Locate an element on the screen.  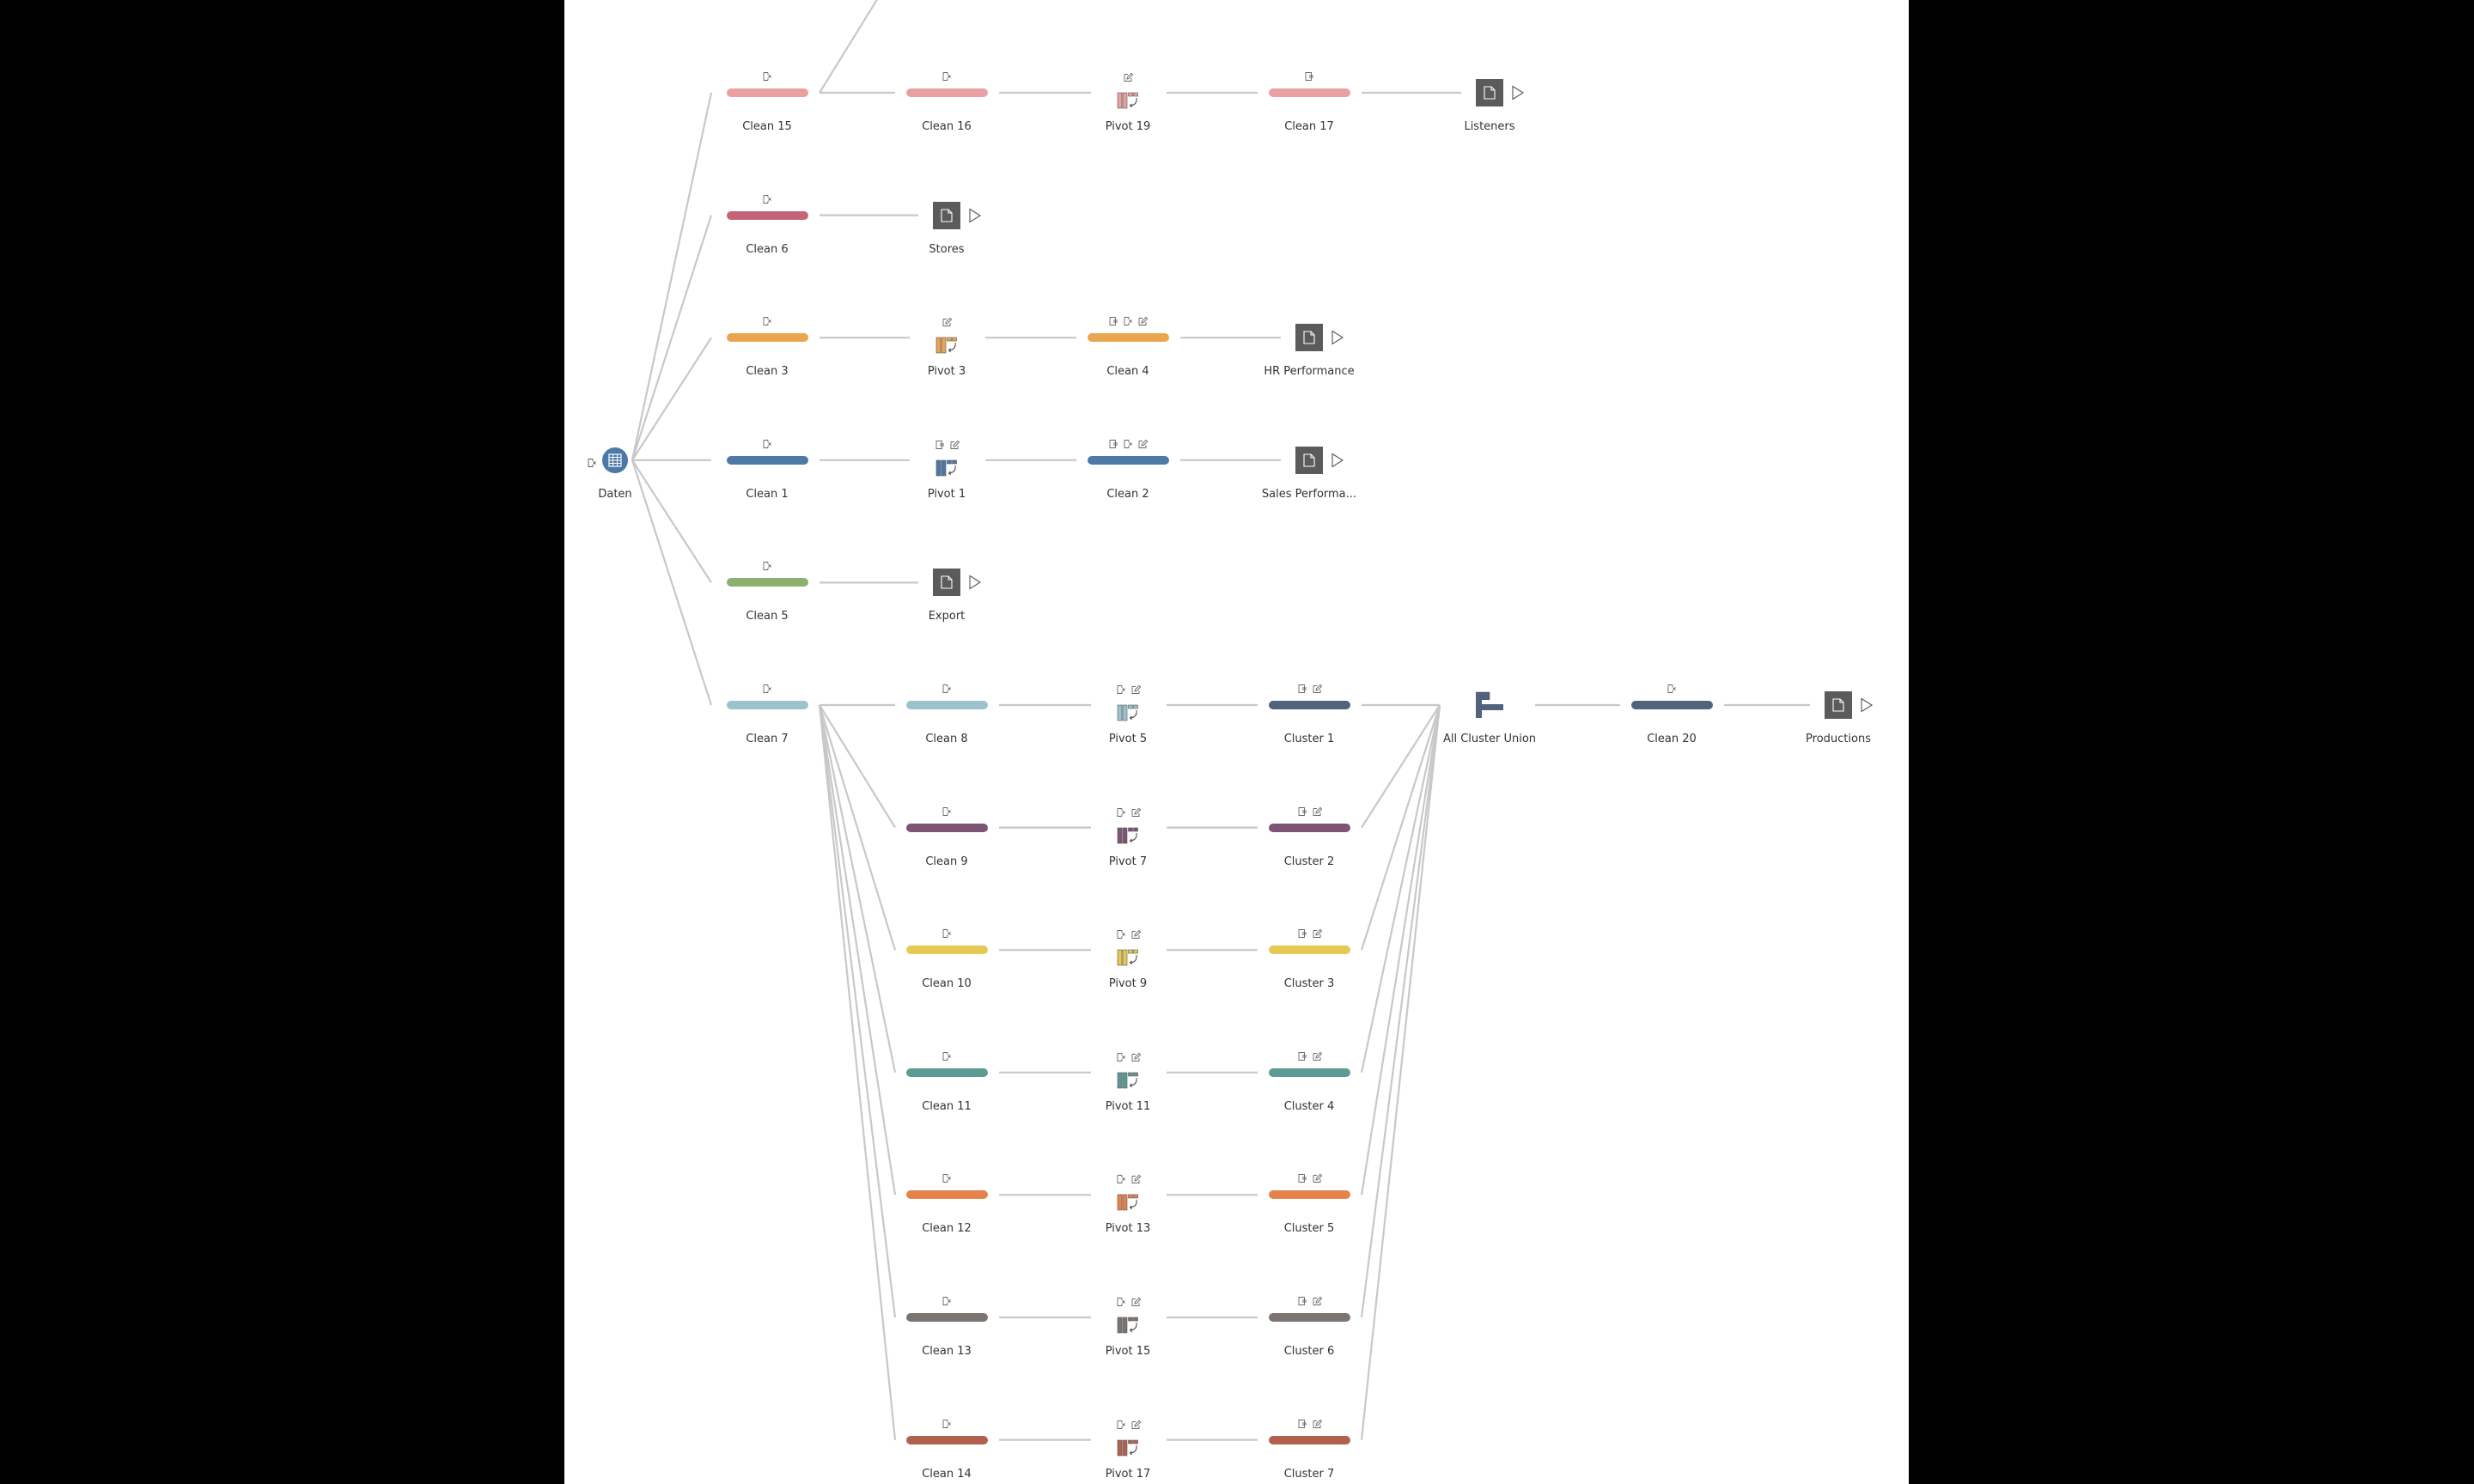
input-circle is located at coordinates (615, 460).